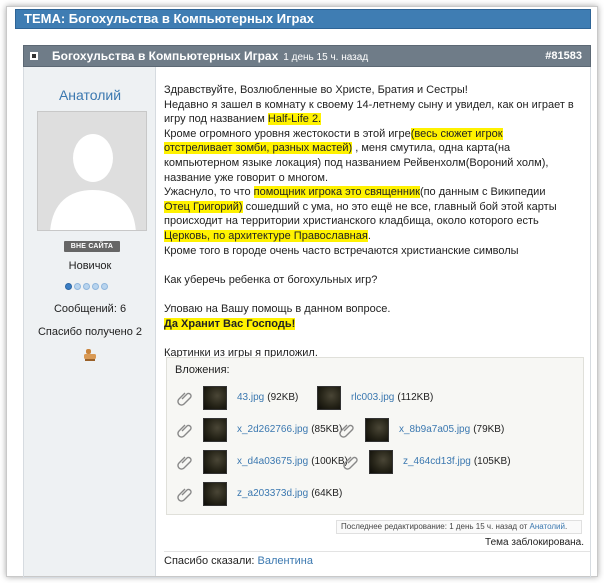  I want to click on reputation-icon, so click(90, 355).